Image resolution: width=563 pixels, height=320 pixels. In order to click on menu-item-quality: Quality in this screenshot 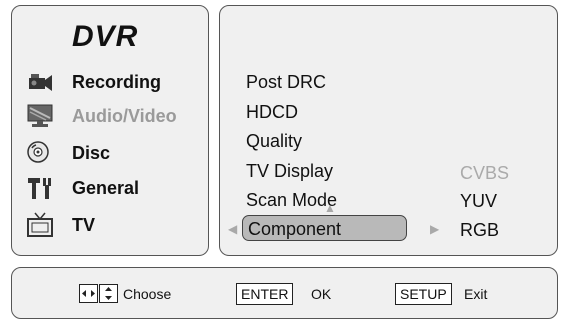, I will do `click(274, 141)`.